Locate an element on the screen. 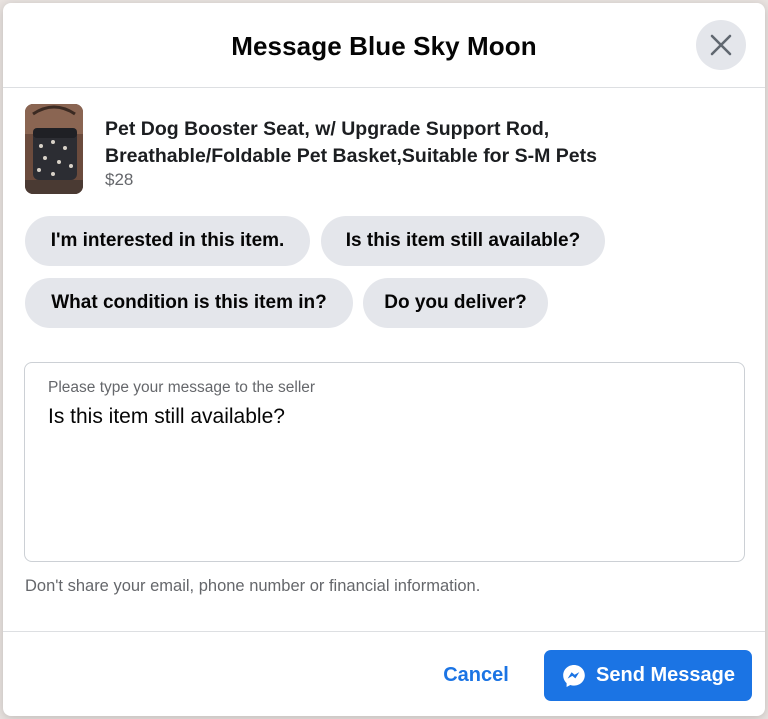  message-input-label: Please type your message to the seller is located at coordinates (182, 387).